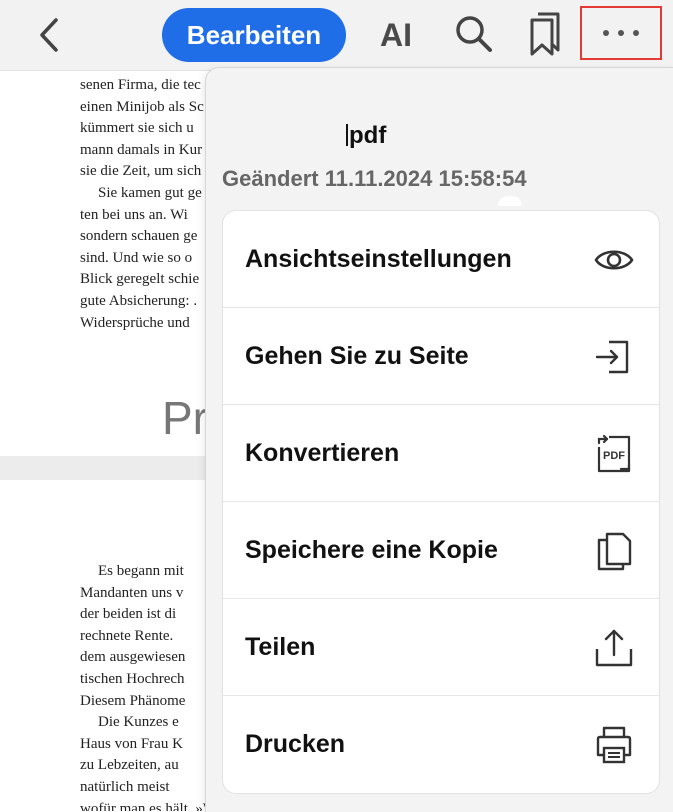  What do you see at coordinates (378, 259) in the screenshot?
I see `menu-item-label: Ansichtseinstellungen` at bounding box center [378, 259].